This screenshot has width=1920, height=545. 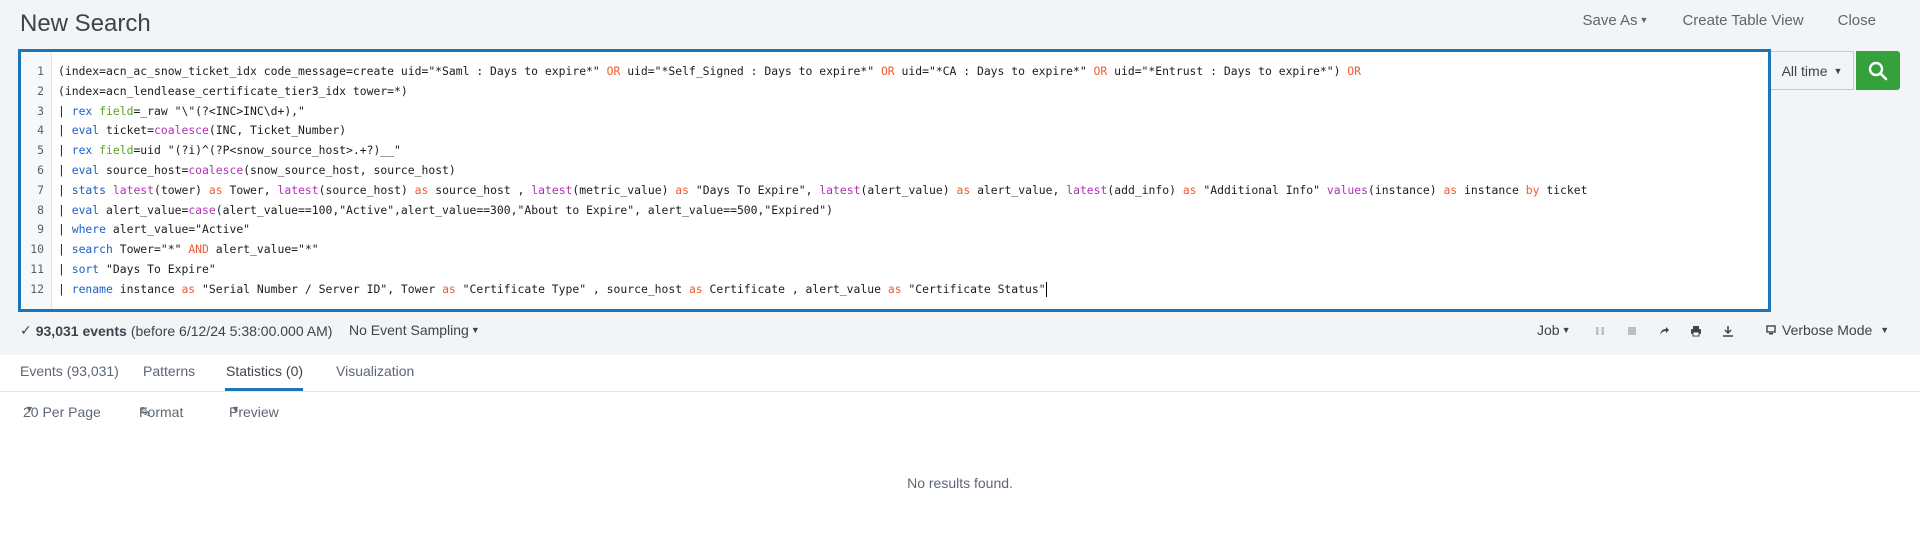 I want to click on search-mode-label: Verbose Mode, so click(x=1827, y=330).